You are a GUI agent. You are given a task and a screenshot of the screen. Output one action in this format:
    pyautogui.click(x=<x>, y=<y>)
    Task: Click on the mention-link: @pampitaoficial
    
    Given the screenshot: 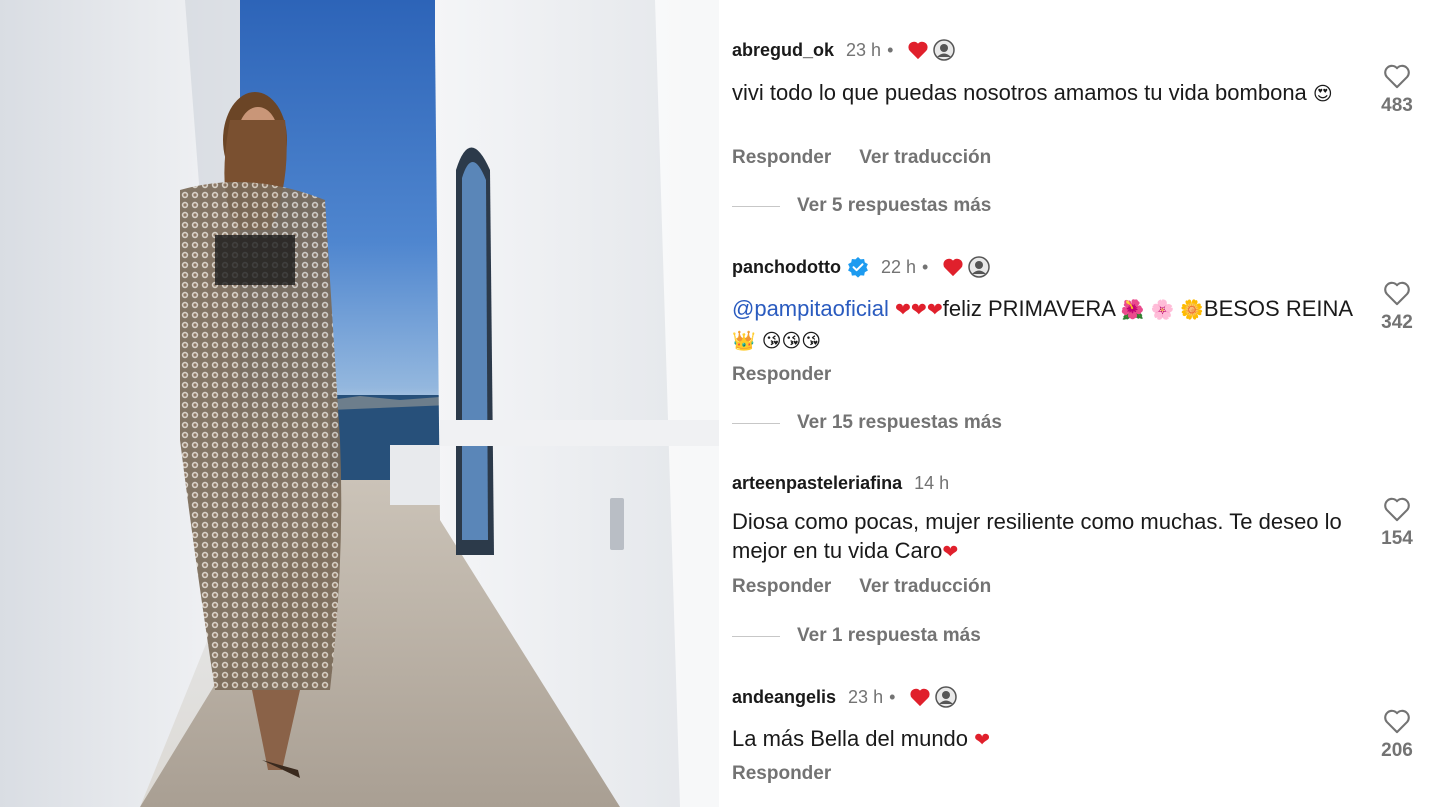 What is the action you would take?
    pyautogui.click(x=810, y=308)
    